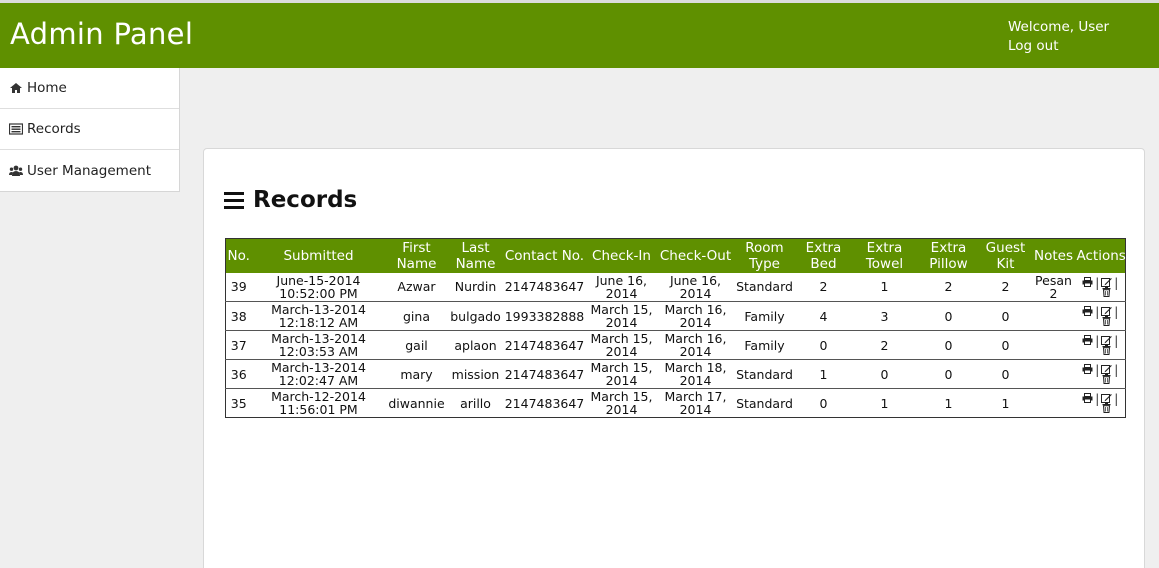 The height and width of the screenshot is (568, 1159). I want to click on submitted-time: 12:03:53 AM, so click(318, 351).